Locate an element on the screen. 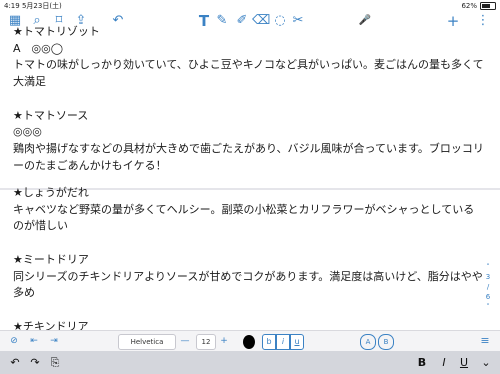 The image size is (500, 374). battery-icon is located at coordinates (488, 6).